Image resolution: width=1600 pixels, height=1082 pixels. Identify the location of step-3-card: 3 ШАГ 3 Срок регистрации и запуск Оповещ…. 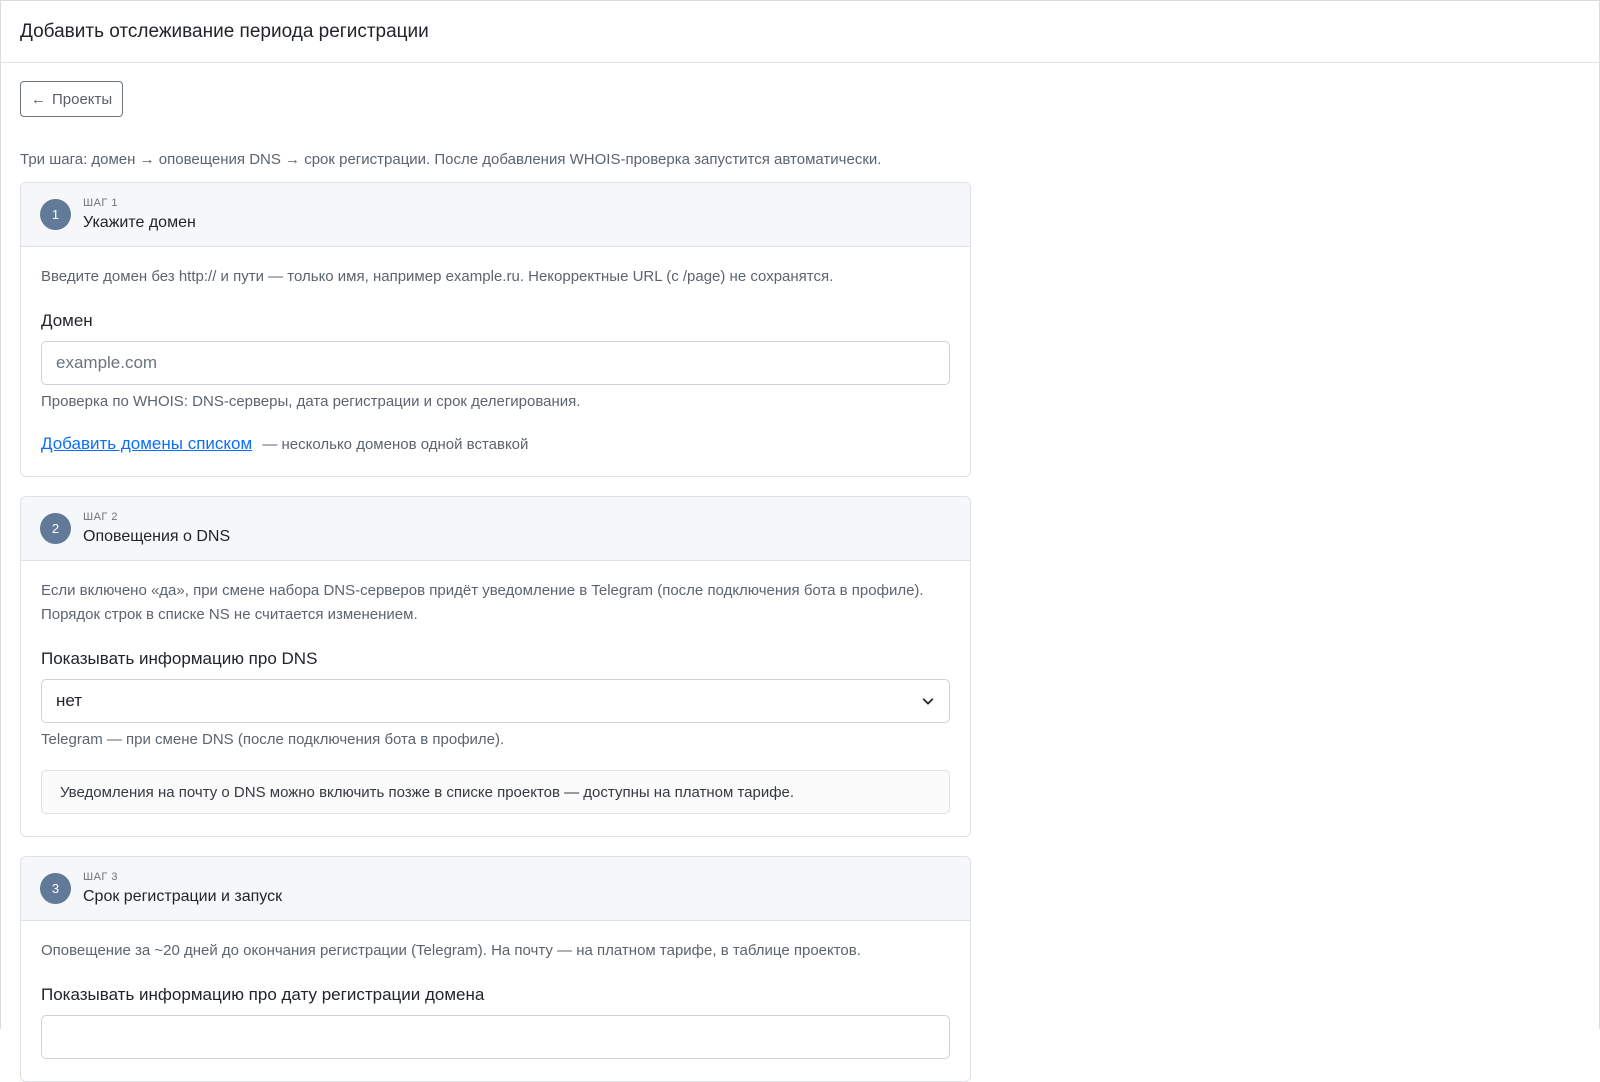
(495, 969).